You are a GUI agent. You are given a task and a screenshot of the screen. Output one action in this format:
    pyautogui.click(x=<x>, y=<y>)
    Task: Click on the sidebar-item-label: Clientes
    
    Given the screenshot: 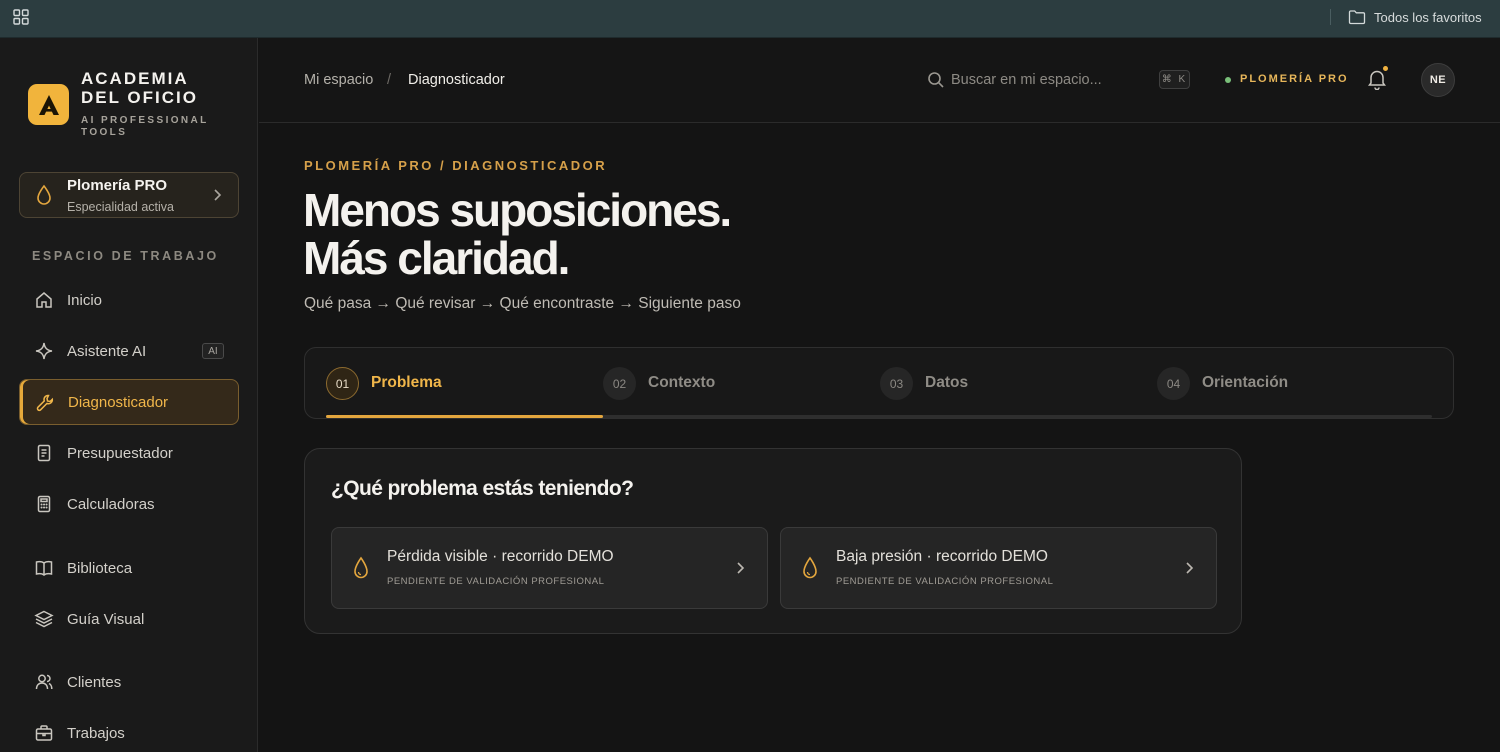 What is the action you would take?
    pyautogui.click(x=94, y=682)
    